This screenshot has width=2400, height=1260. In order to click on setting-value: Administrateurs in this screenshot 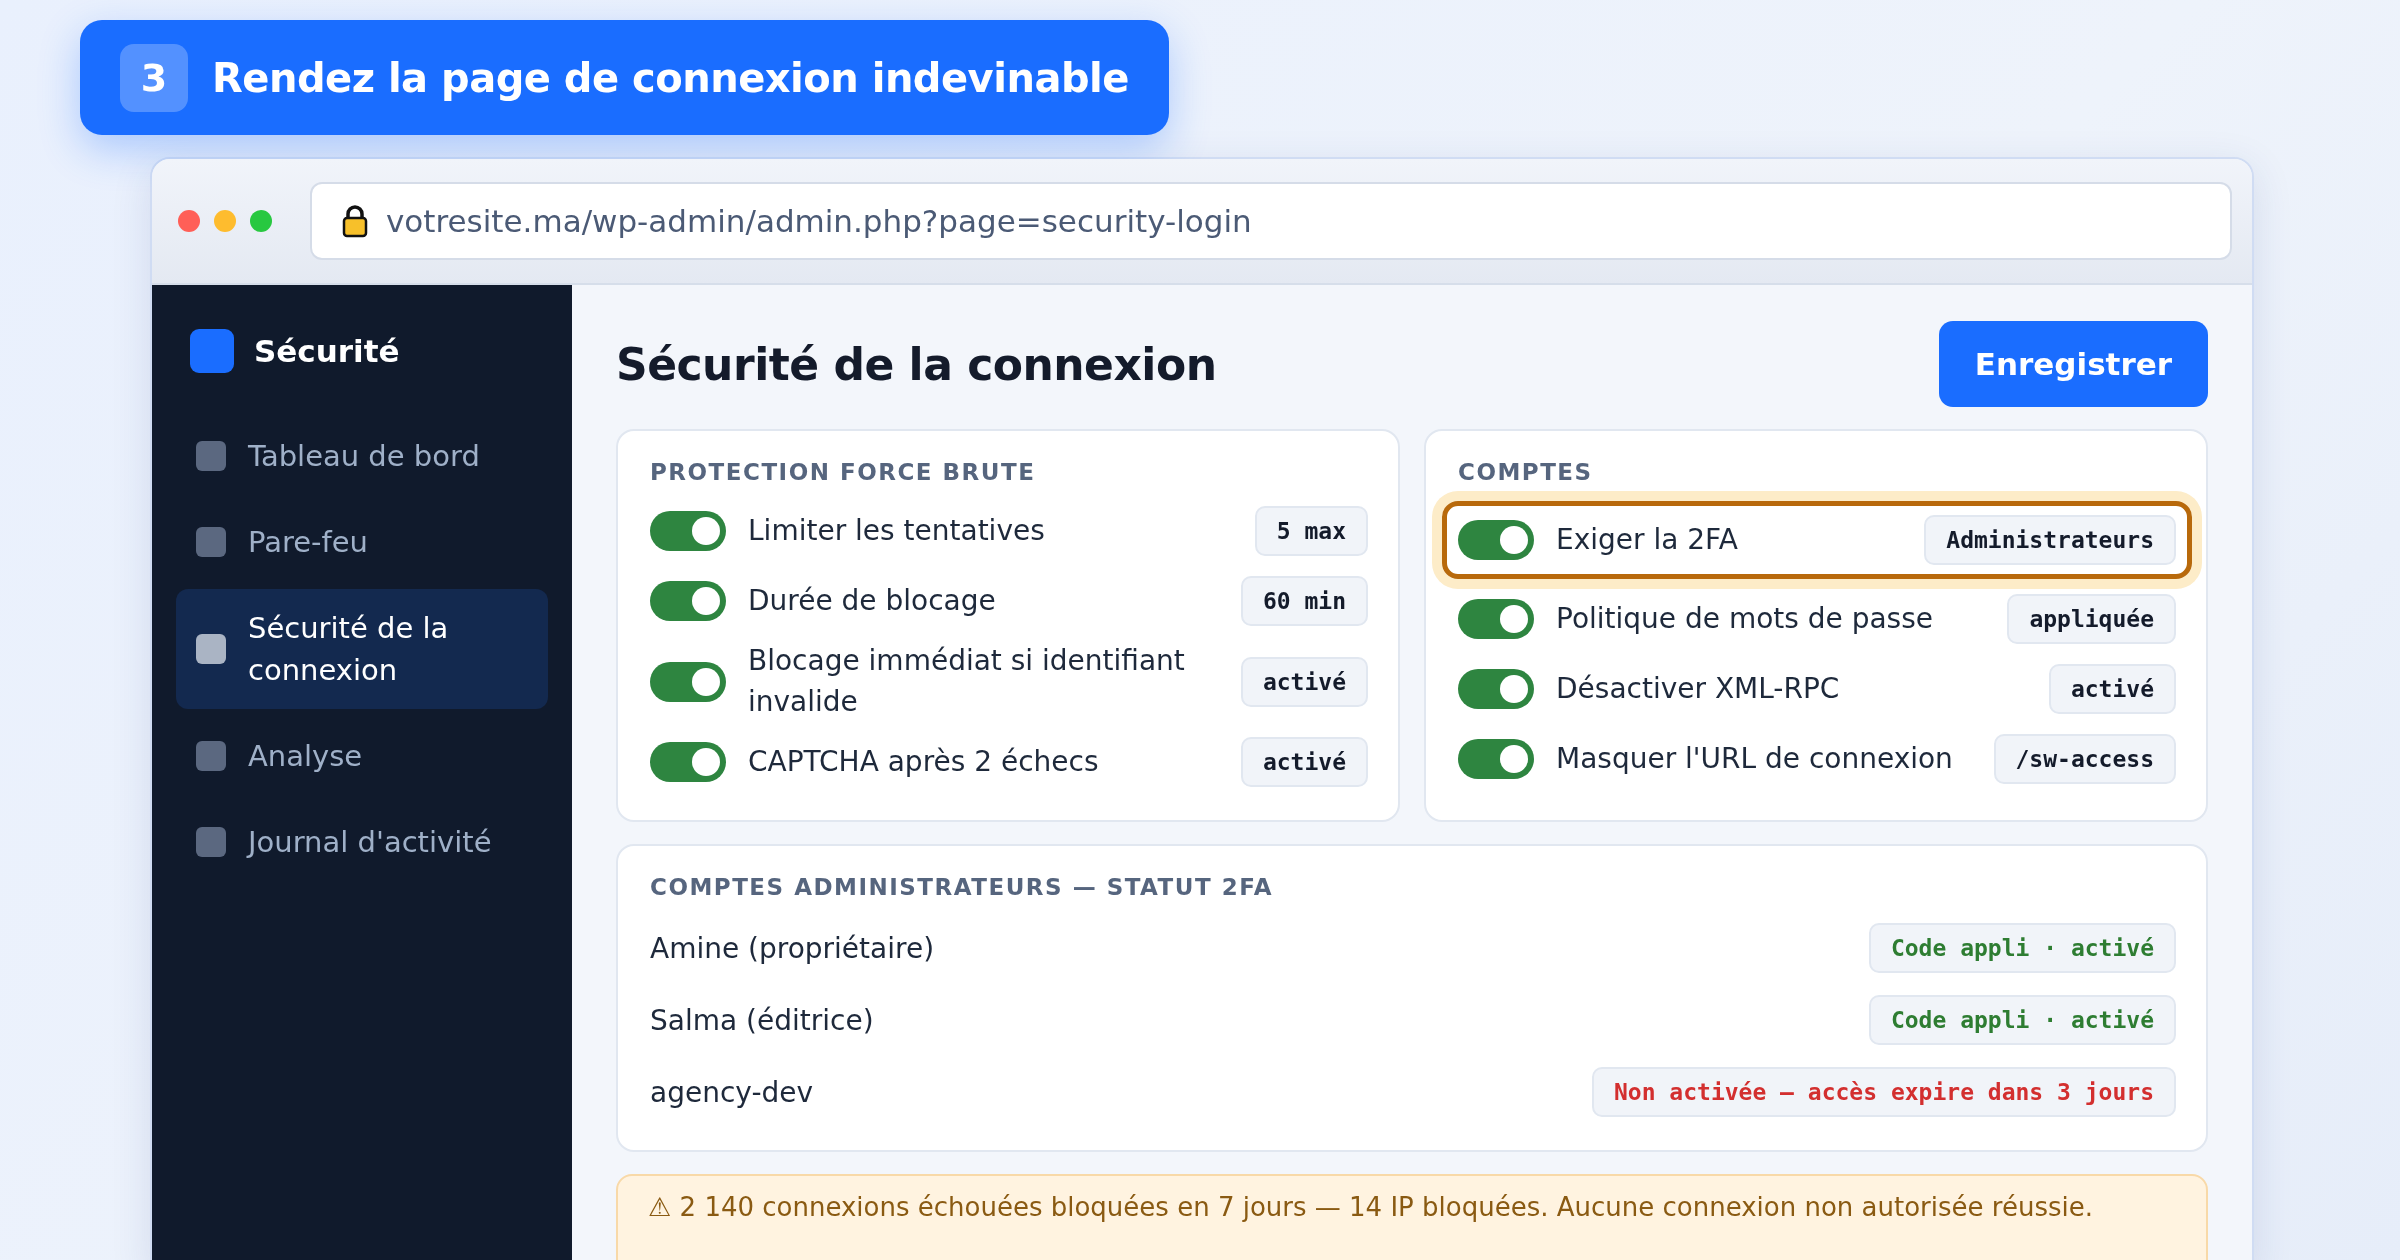, I will do `click(2050, 540)`.